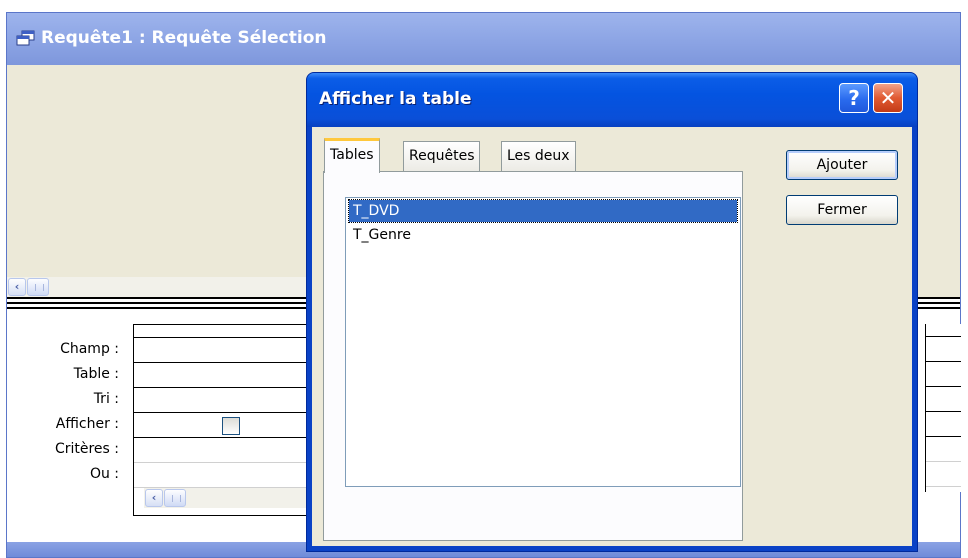 This screenshot has width=968, height=558. What do you see at coordinates (104, 474) in the screenshot?
I see `row-label-ou: Ou :` at bounding box center [104, 474].